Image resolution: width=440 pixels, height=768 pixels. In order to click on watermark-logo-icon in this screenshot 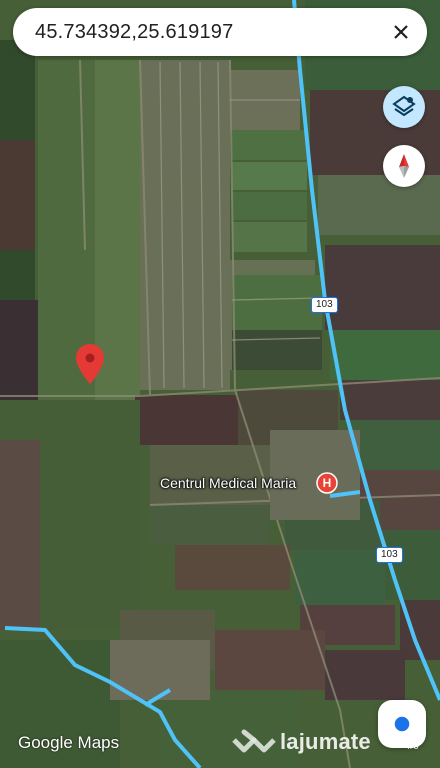, I will do `click(254, 741)`.